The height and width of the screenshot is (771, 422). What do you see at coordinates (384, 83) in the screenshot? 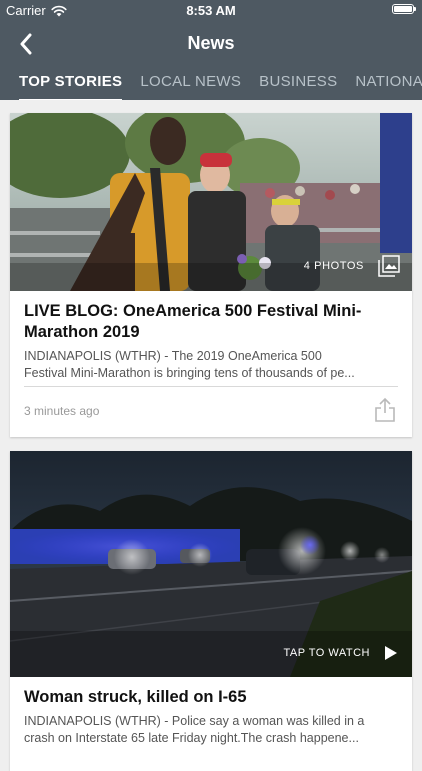
I see `tab-national: NATIONAL` at bounding box center [384, 83].